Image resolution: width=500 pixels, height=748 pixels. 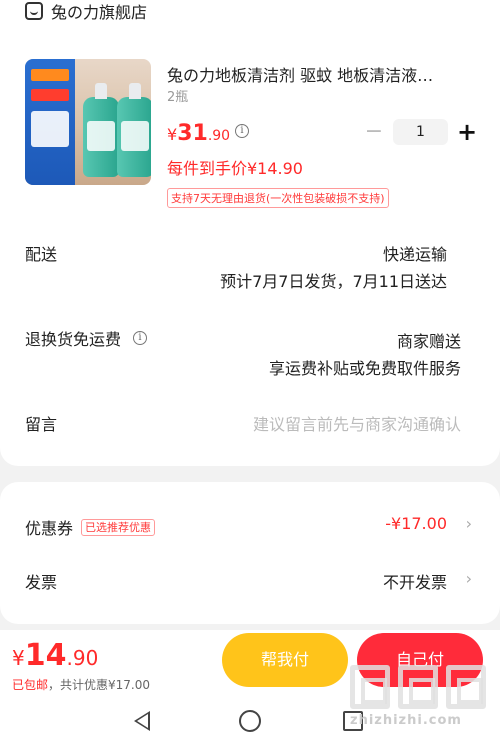 I want to click on coupon-label: 优惠券, so click(x=49, y=528).